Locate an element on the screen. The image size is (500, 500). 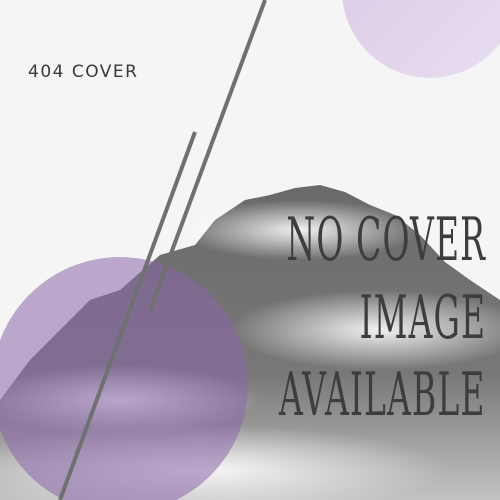
cover-tag: 404 COVER is located at coordinates (83, 72).